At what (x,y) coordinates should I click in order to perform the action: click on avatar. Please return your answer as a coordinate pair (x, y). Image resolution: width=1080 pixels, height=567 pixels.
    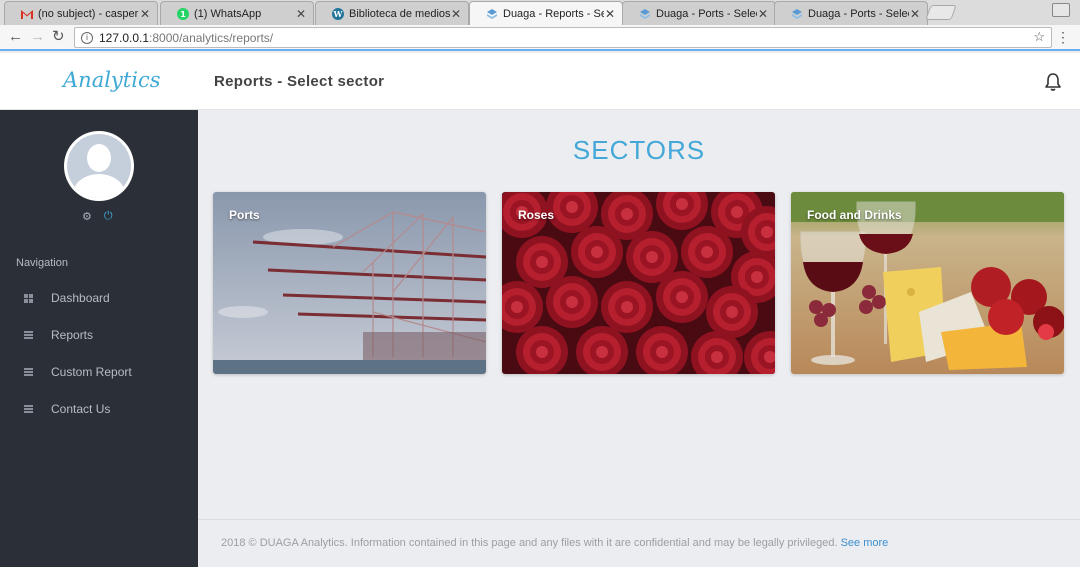
    Looking at the image, I should click on (99, 166).